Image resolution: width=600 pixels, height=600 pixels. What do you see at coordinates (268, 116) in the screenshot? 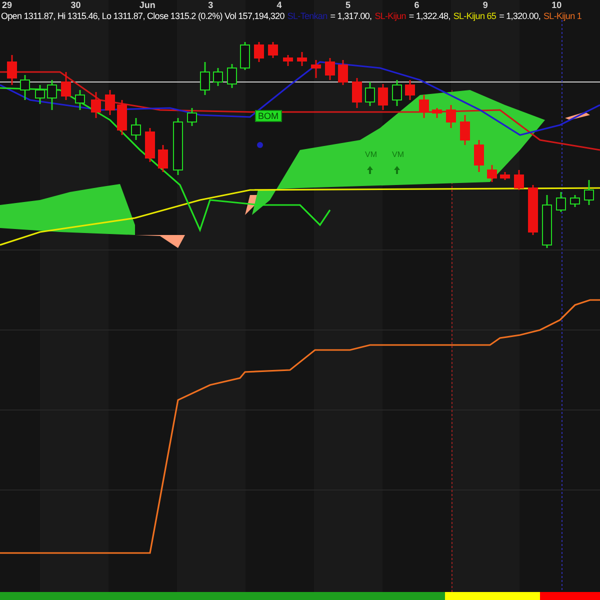
I see `signal-label: BOM` at bounding box center [268, 116].